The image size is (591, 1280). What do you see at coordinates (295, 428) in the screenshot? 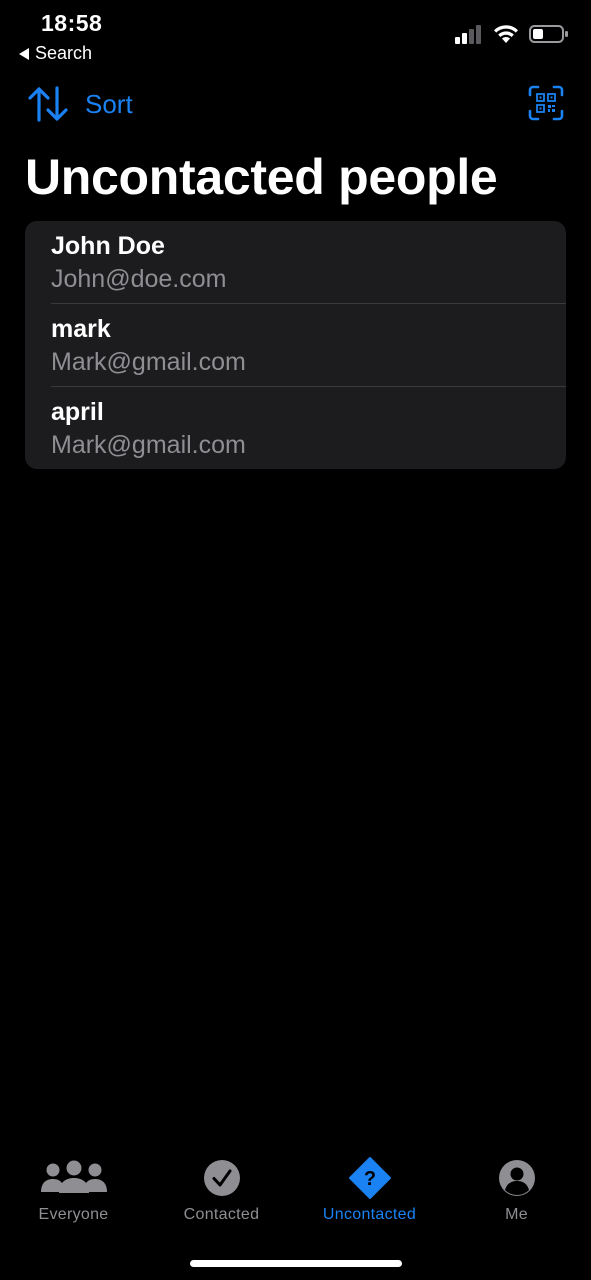
I see `list-item: april Mark@gmail.com` at bounding box center [295, 428].